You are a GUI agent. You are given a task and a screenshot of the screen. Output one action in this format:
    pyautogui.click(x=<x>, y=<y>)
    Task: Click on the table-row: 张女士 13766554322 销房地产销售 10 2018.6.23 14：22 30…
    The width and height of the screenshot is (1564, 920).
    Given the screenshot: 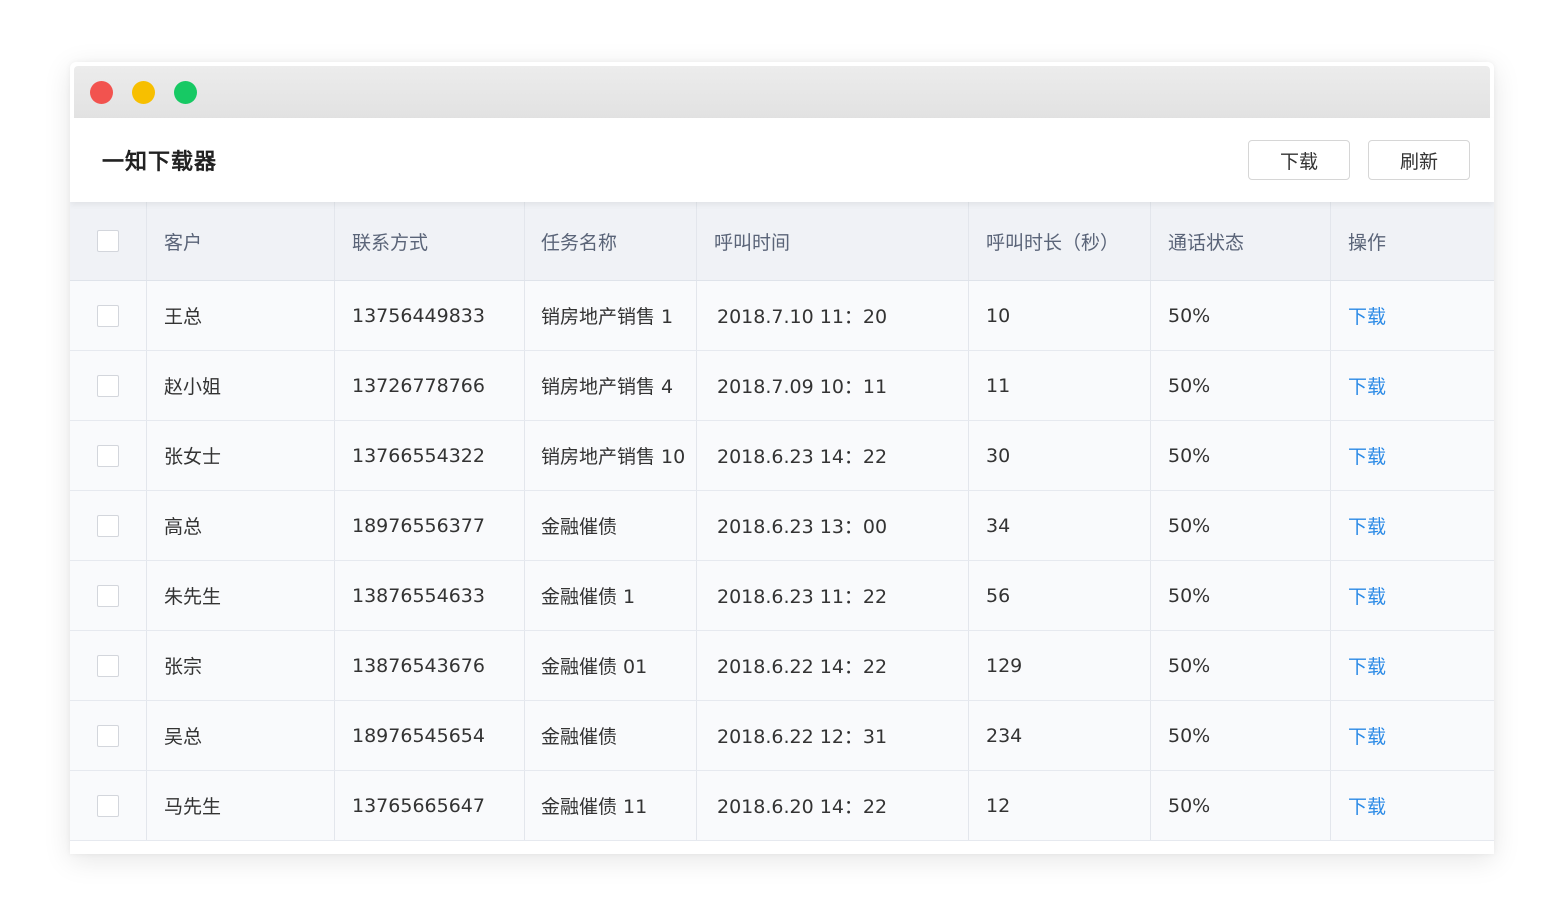 What is the action you would take?
    pyautogui.click(x=782, y=456)
    